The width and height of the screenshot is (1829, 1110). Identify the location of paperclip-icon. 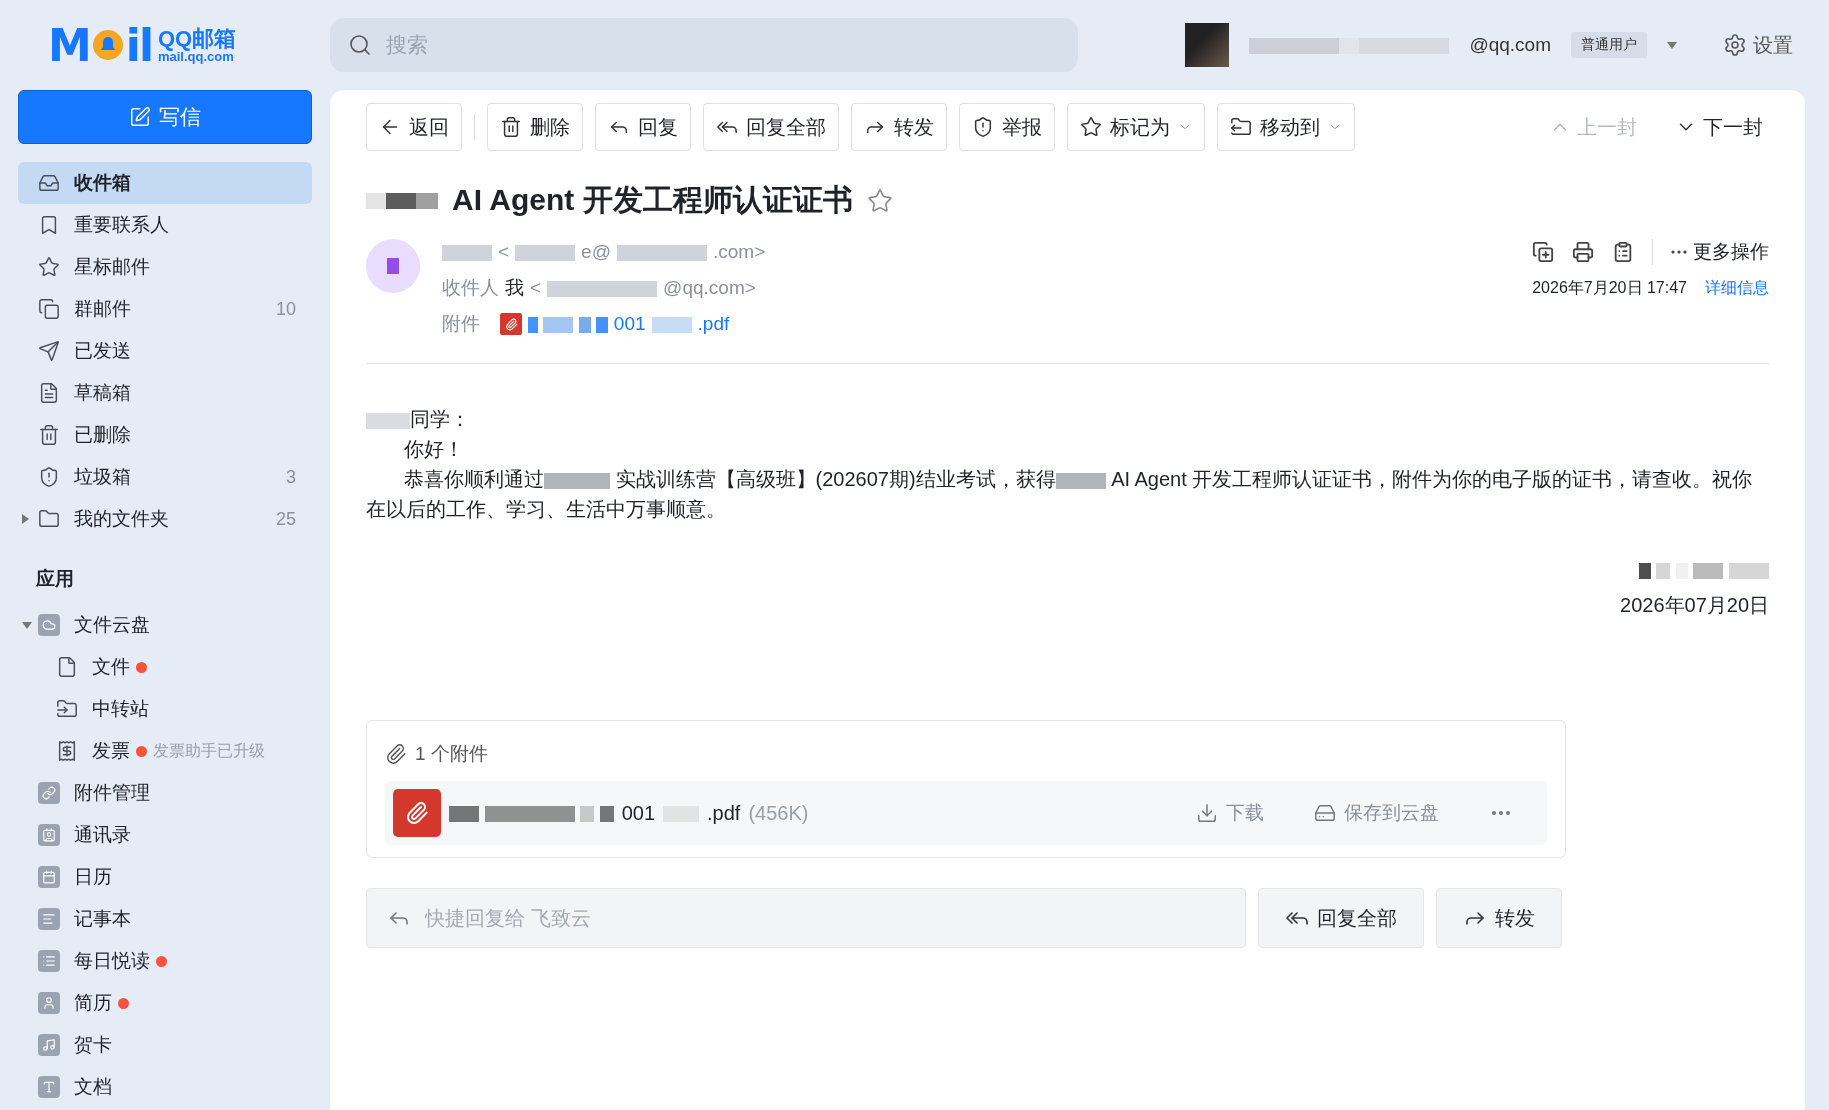
(396, 754).